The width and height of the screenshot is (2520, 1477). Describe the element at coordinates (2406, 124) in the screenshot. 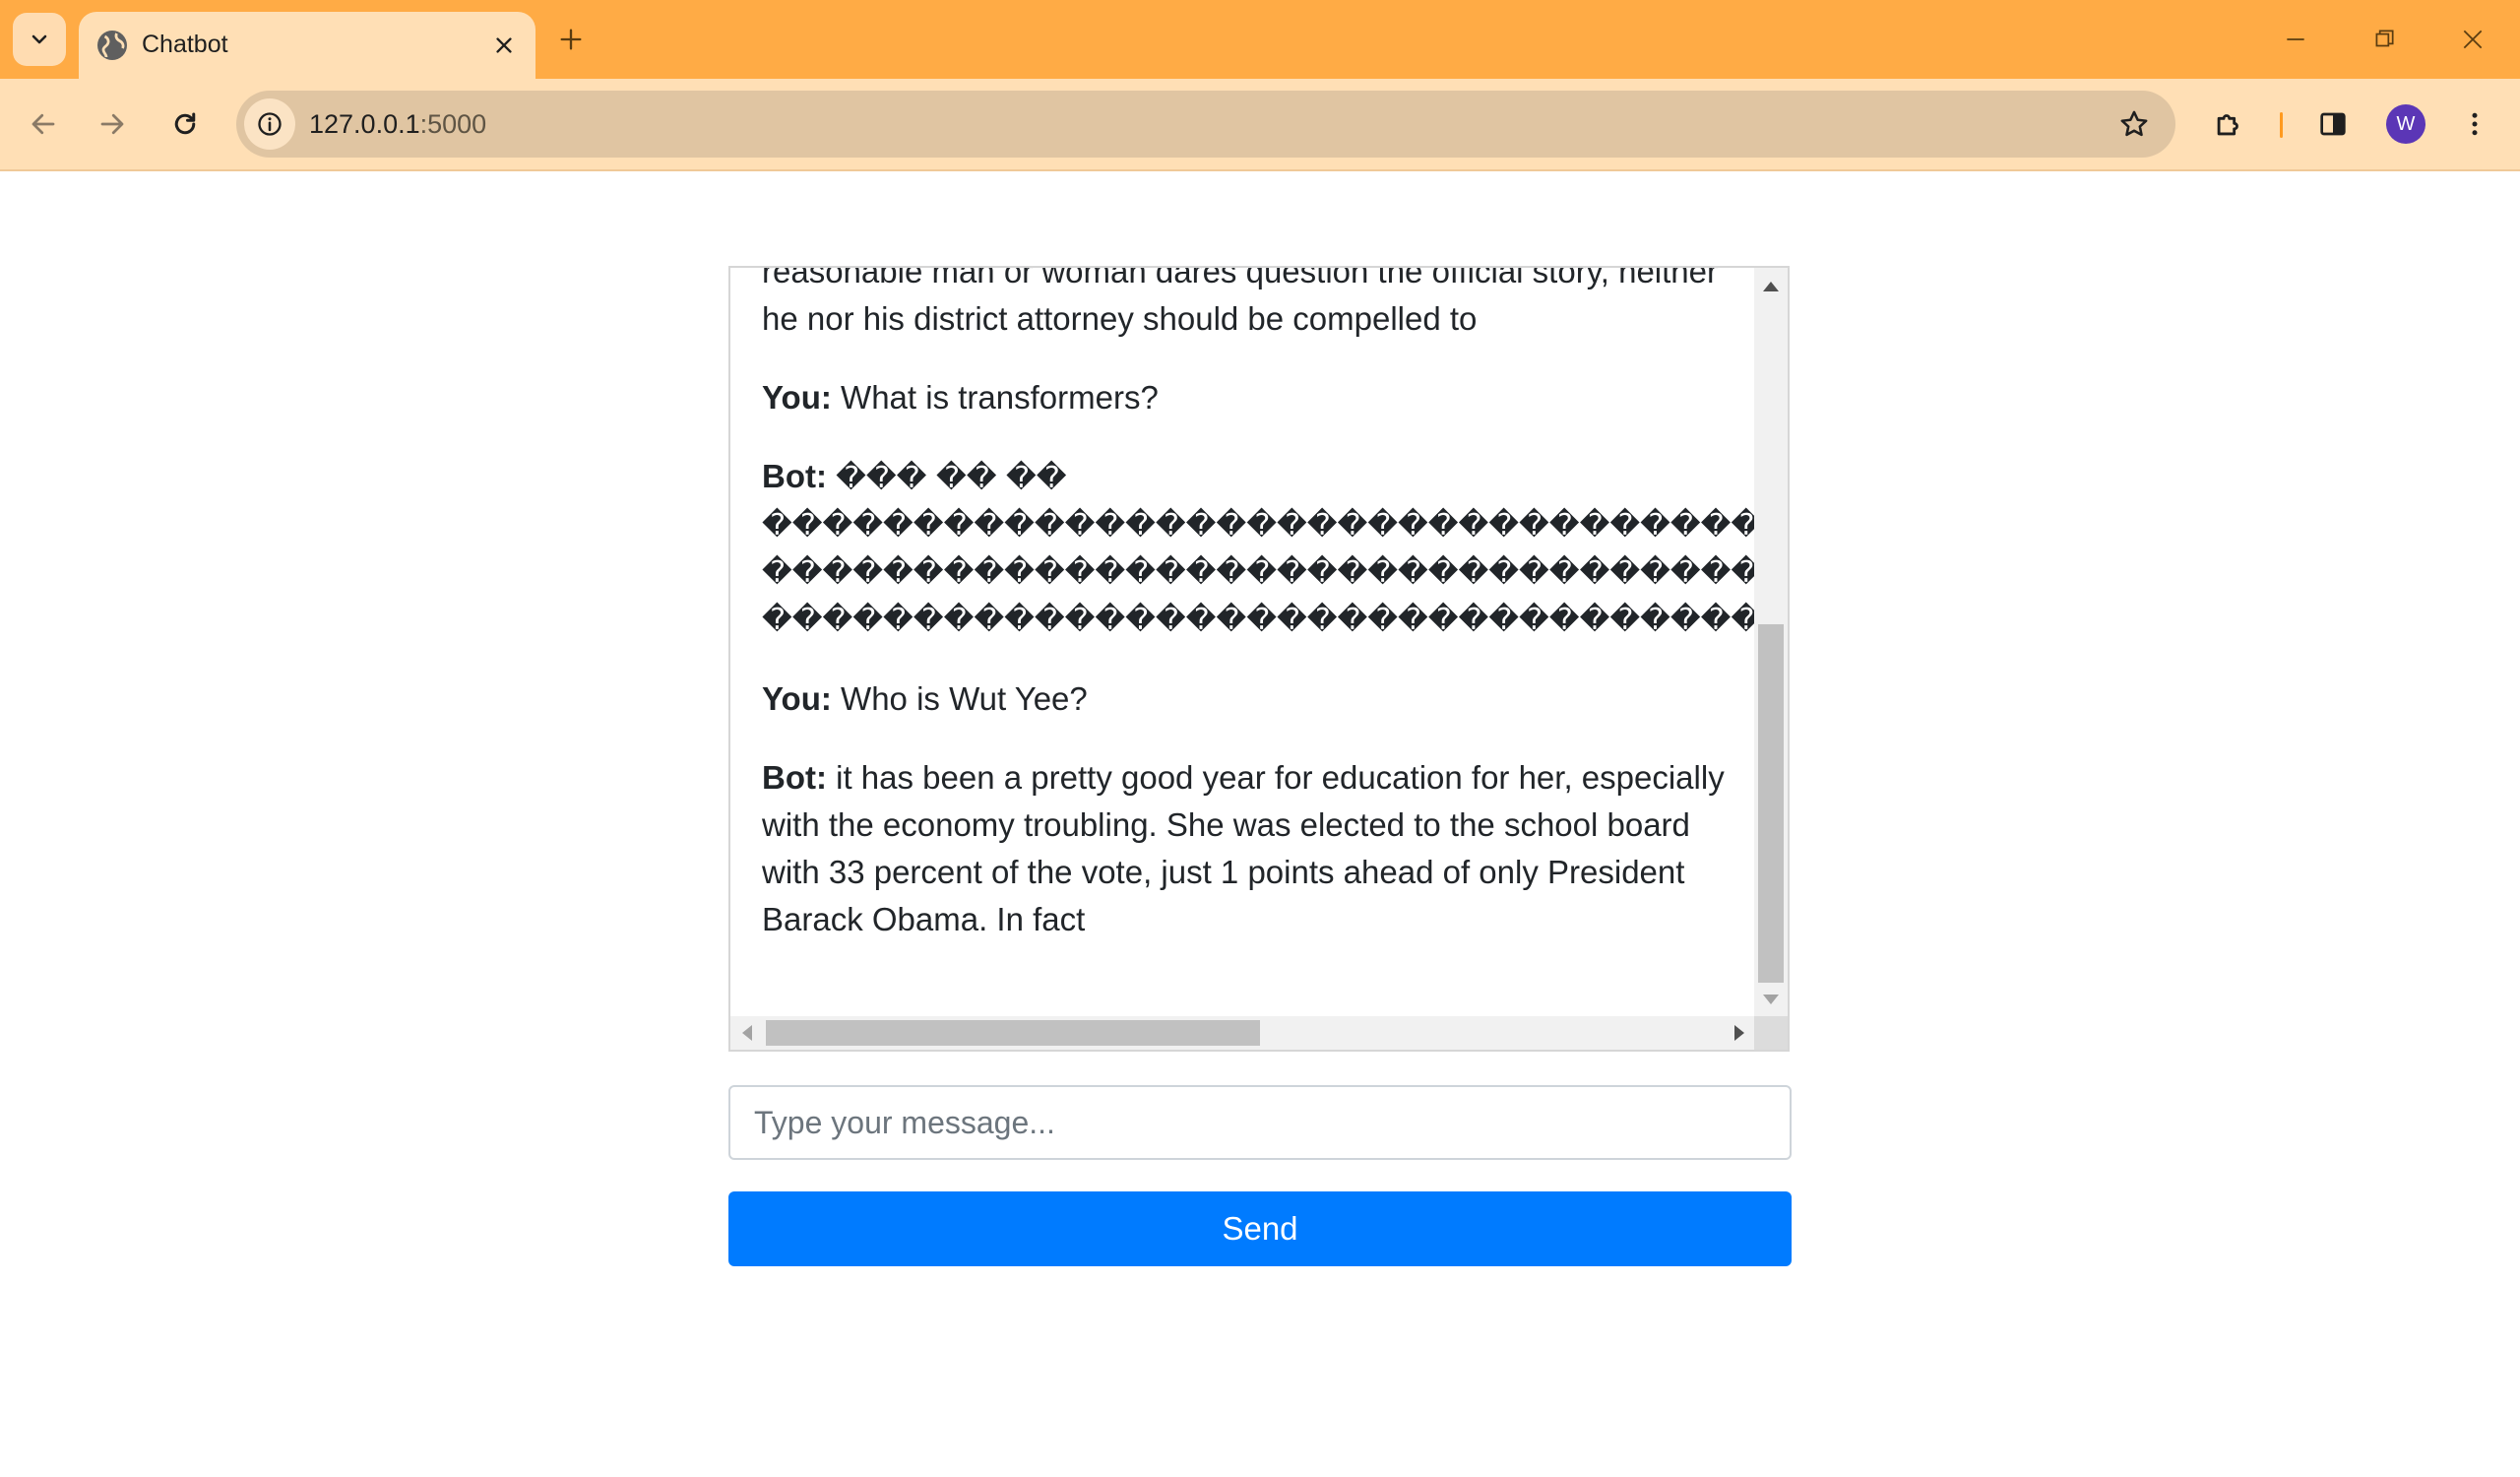

I see `profile-avatar: W` at that location.